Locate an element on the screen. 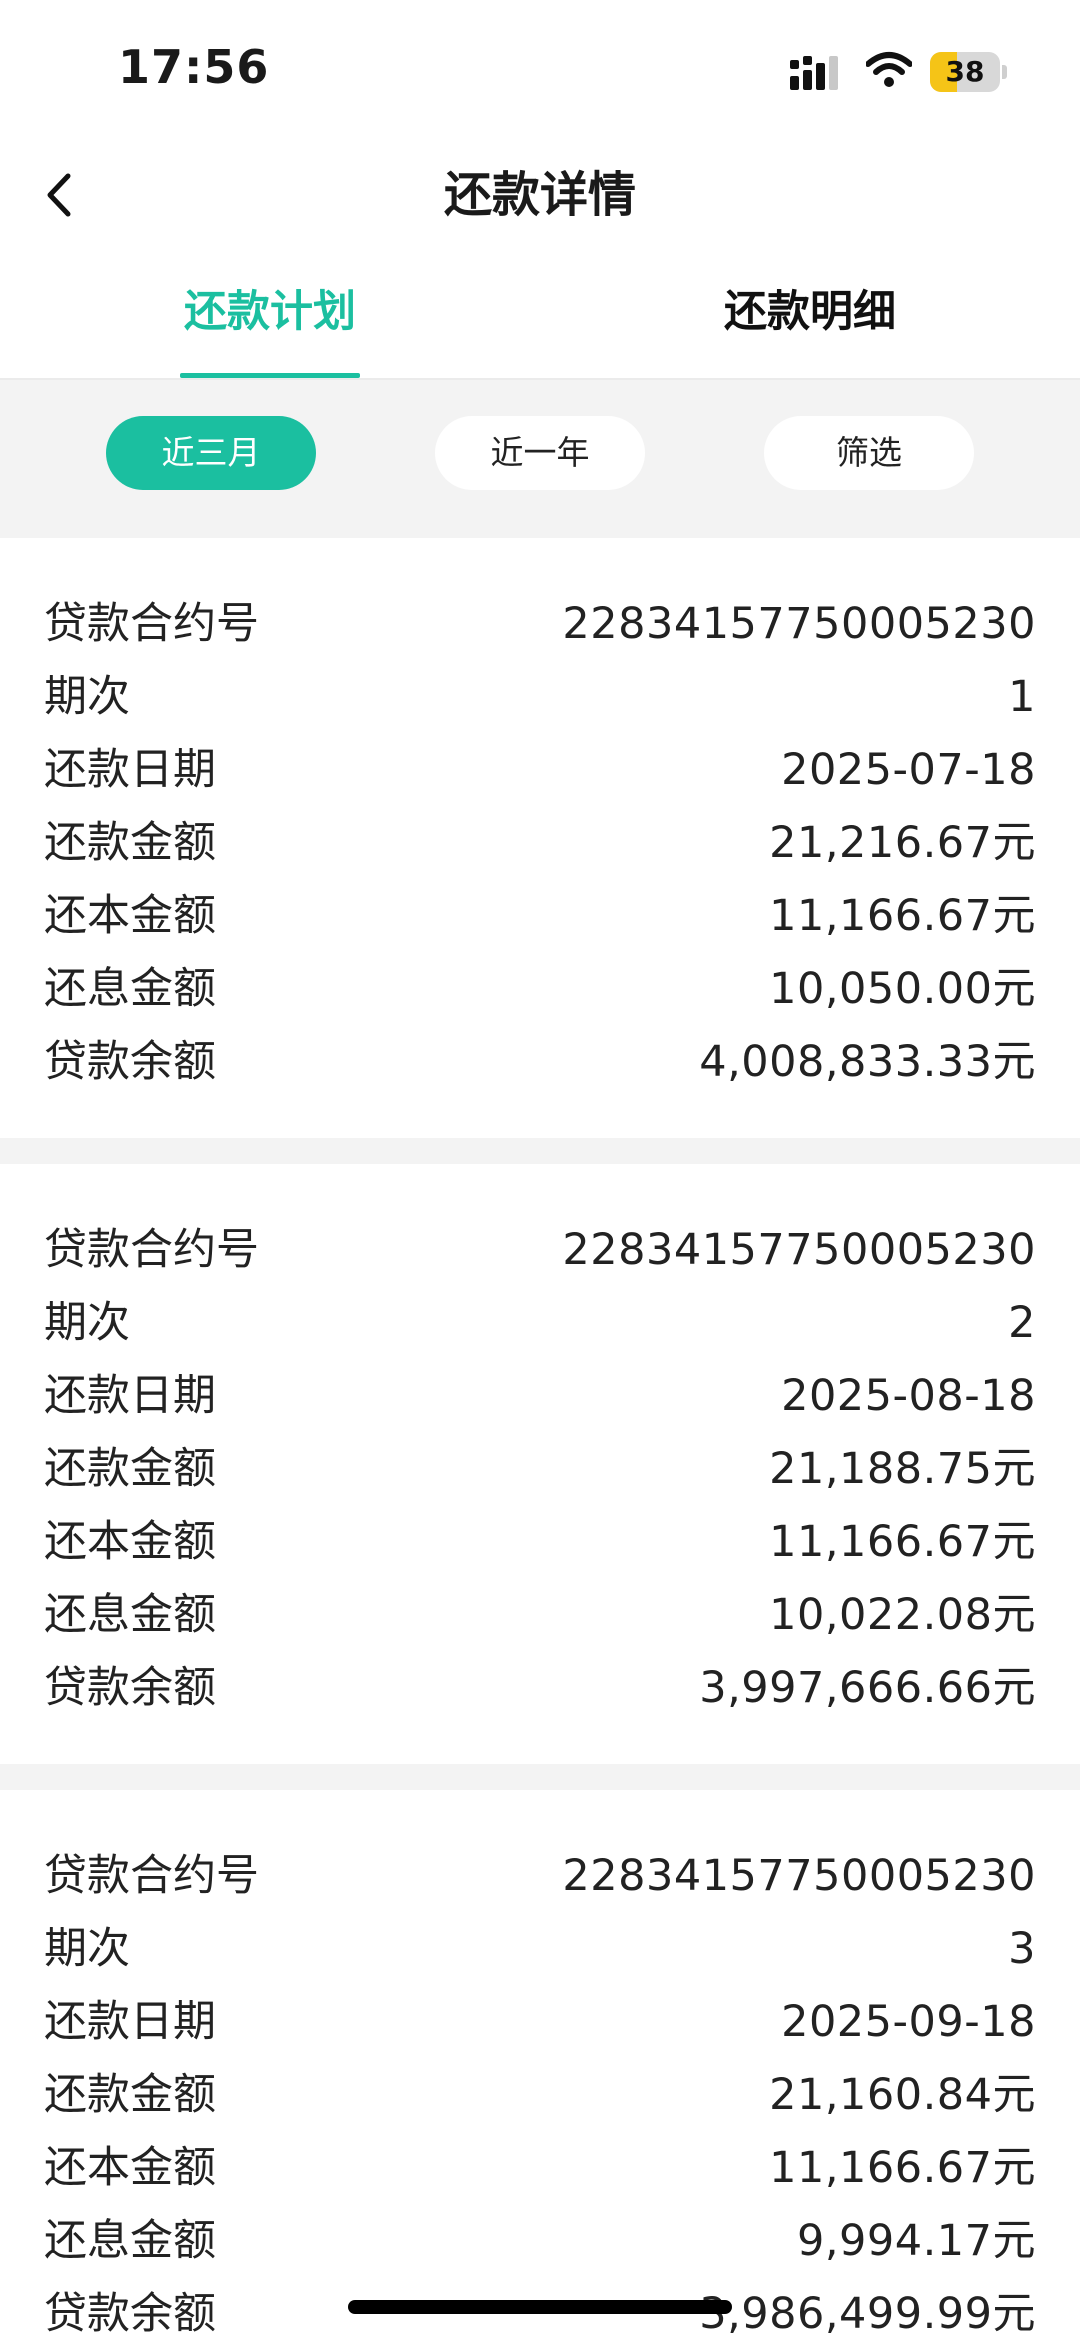  filter-last-three-months: 近三月 is located at coordinates (211, 453).